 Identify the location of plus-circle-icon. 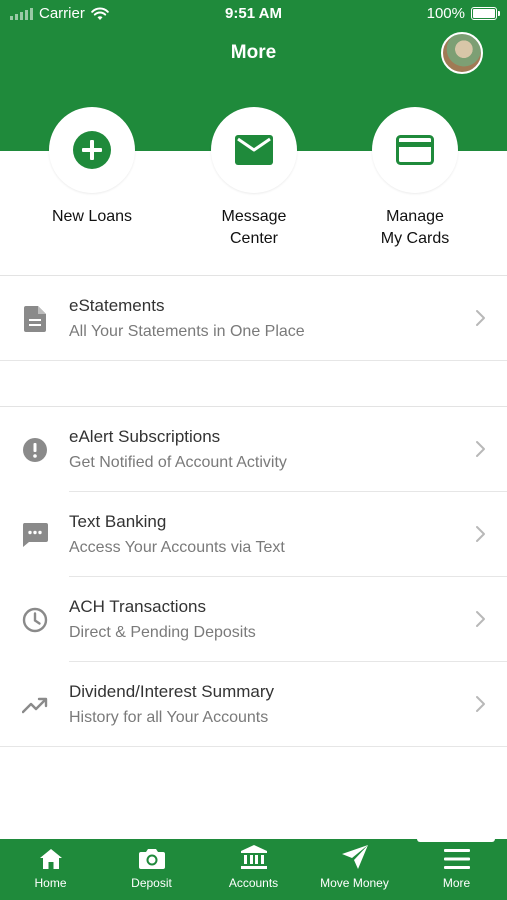
(92, 150).